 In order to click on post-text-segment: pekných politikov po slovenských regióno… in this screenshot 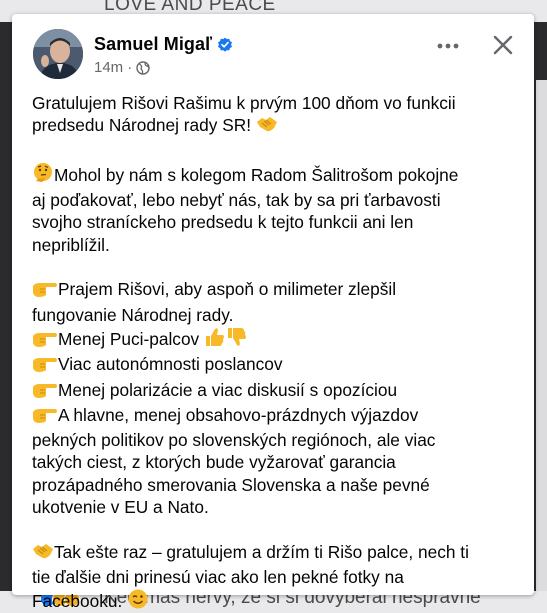, I will do `click(234, 440)`.